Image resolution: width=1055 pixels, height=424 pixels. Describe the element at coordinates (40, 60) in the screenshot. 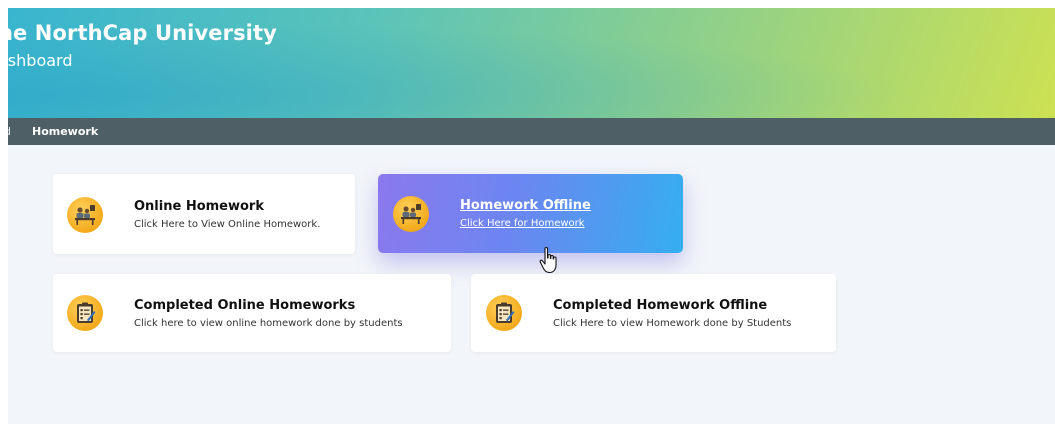

I see `dashboard-title: ashboard` at that location.